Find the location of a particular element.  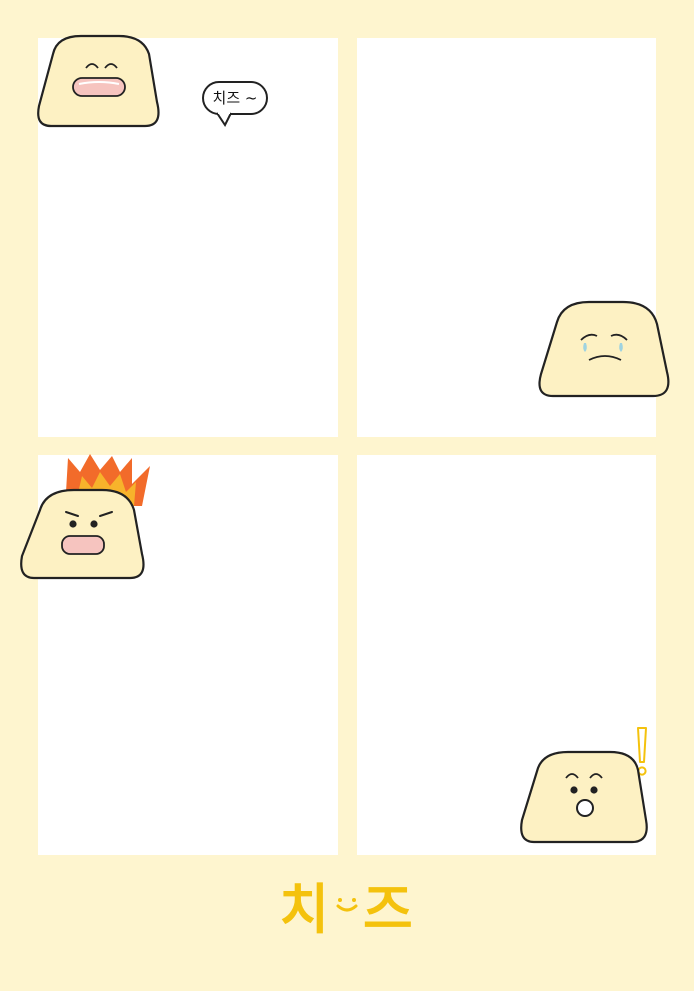

speech-bubble: 치즈 ~ is located at coordinates (235, 98).